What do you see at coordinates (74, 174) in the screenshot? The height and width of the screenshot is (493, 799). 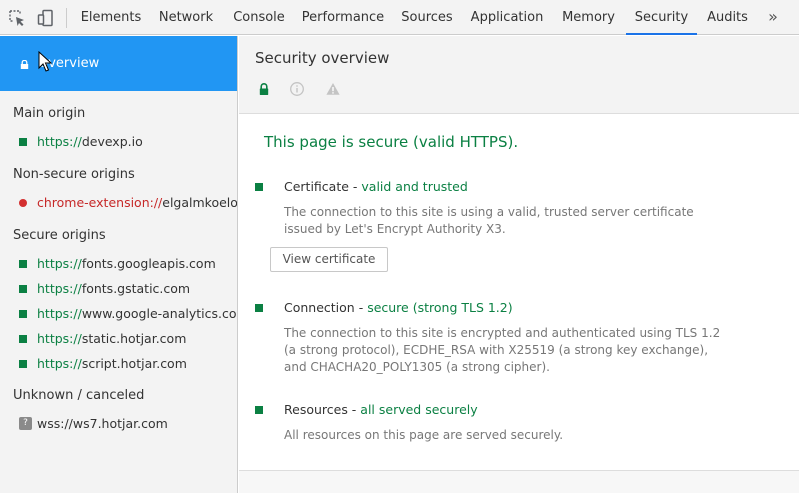 I see `group-title-non-secure-origins: Non-secure origins` at bounding box center [74, 174].